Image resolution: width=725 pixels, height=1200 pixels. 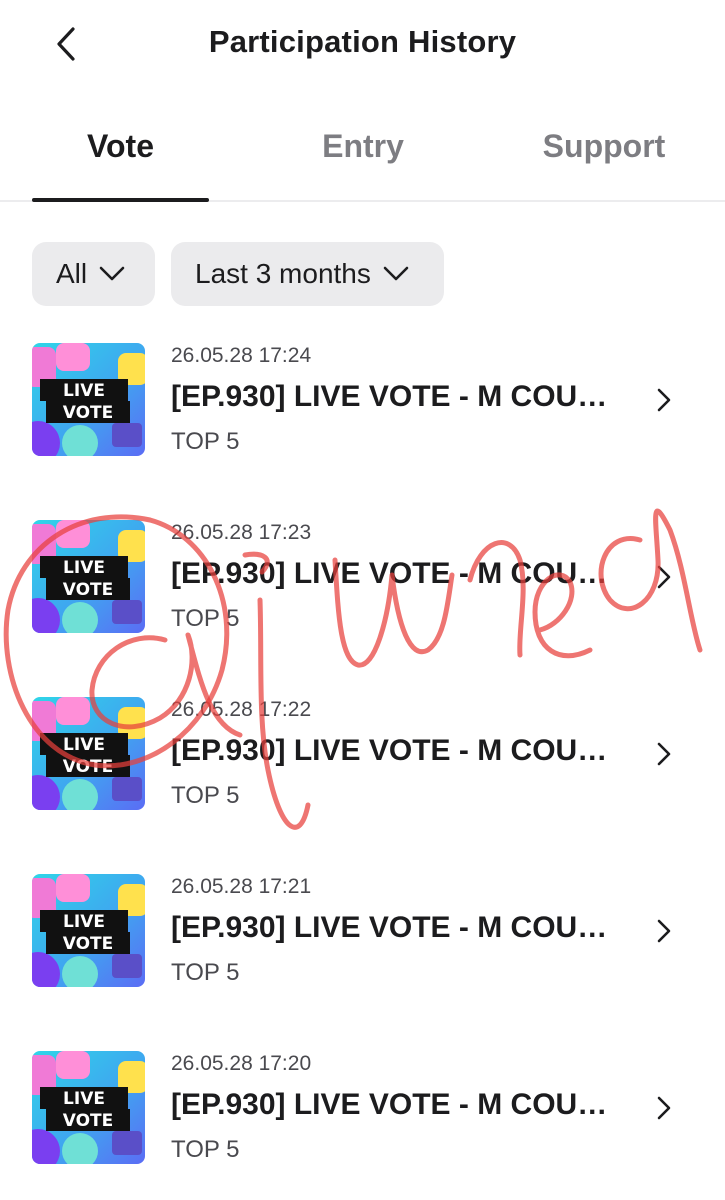 I want to click on tab-vote: Vote, so click(x=120, y=146).